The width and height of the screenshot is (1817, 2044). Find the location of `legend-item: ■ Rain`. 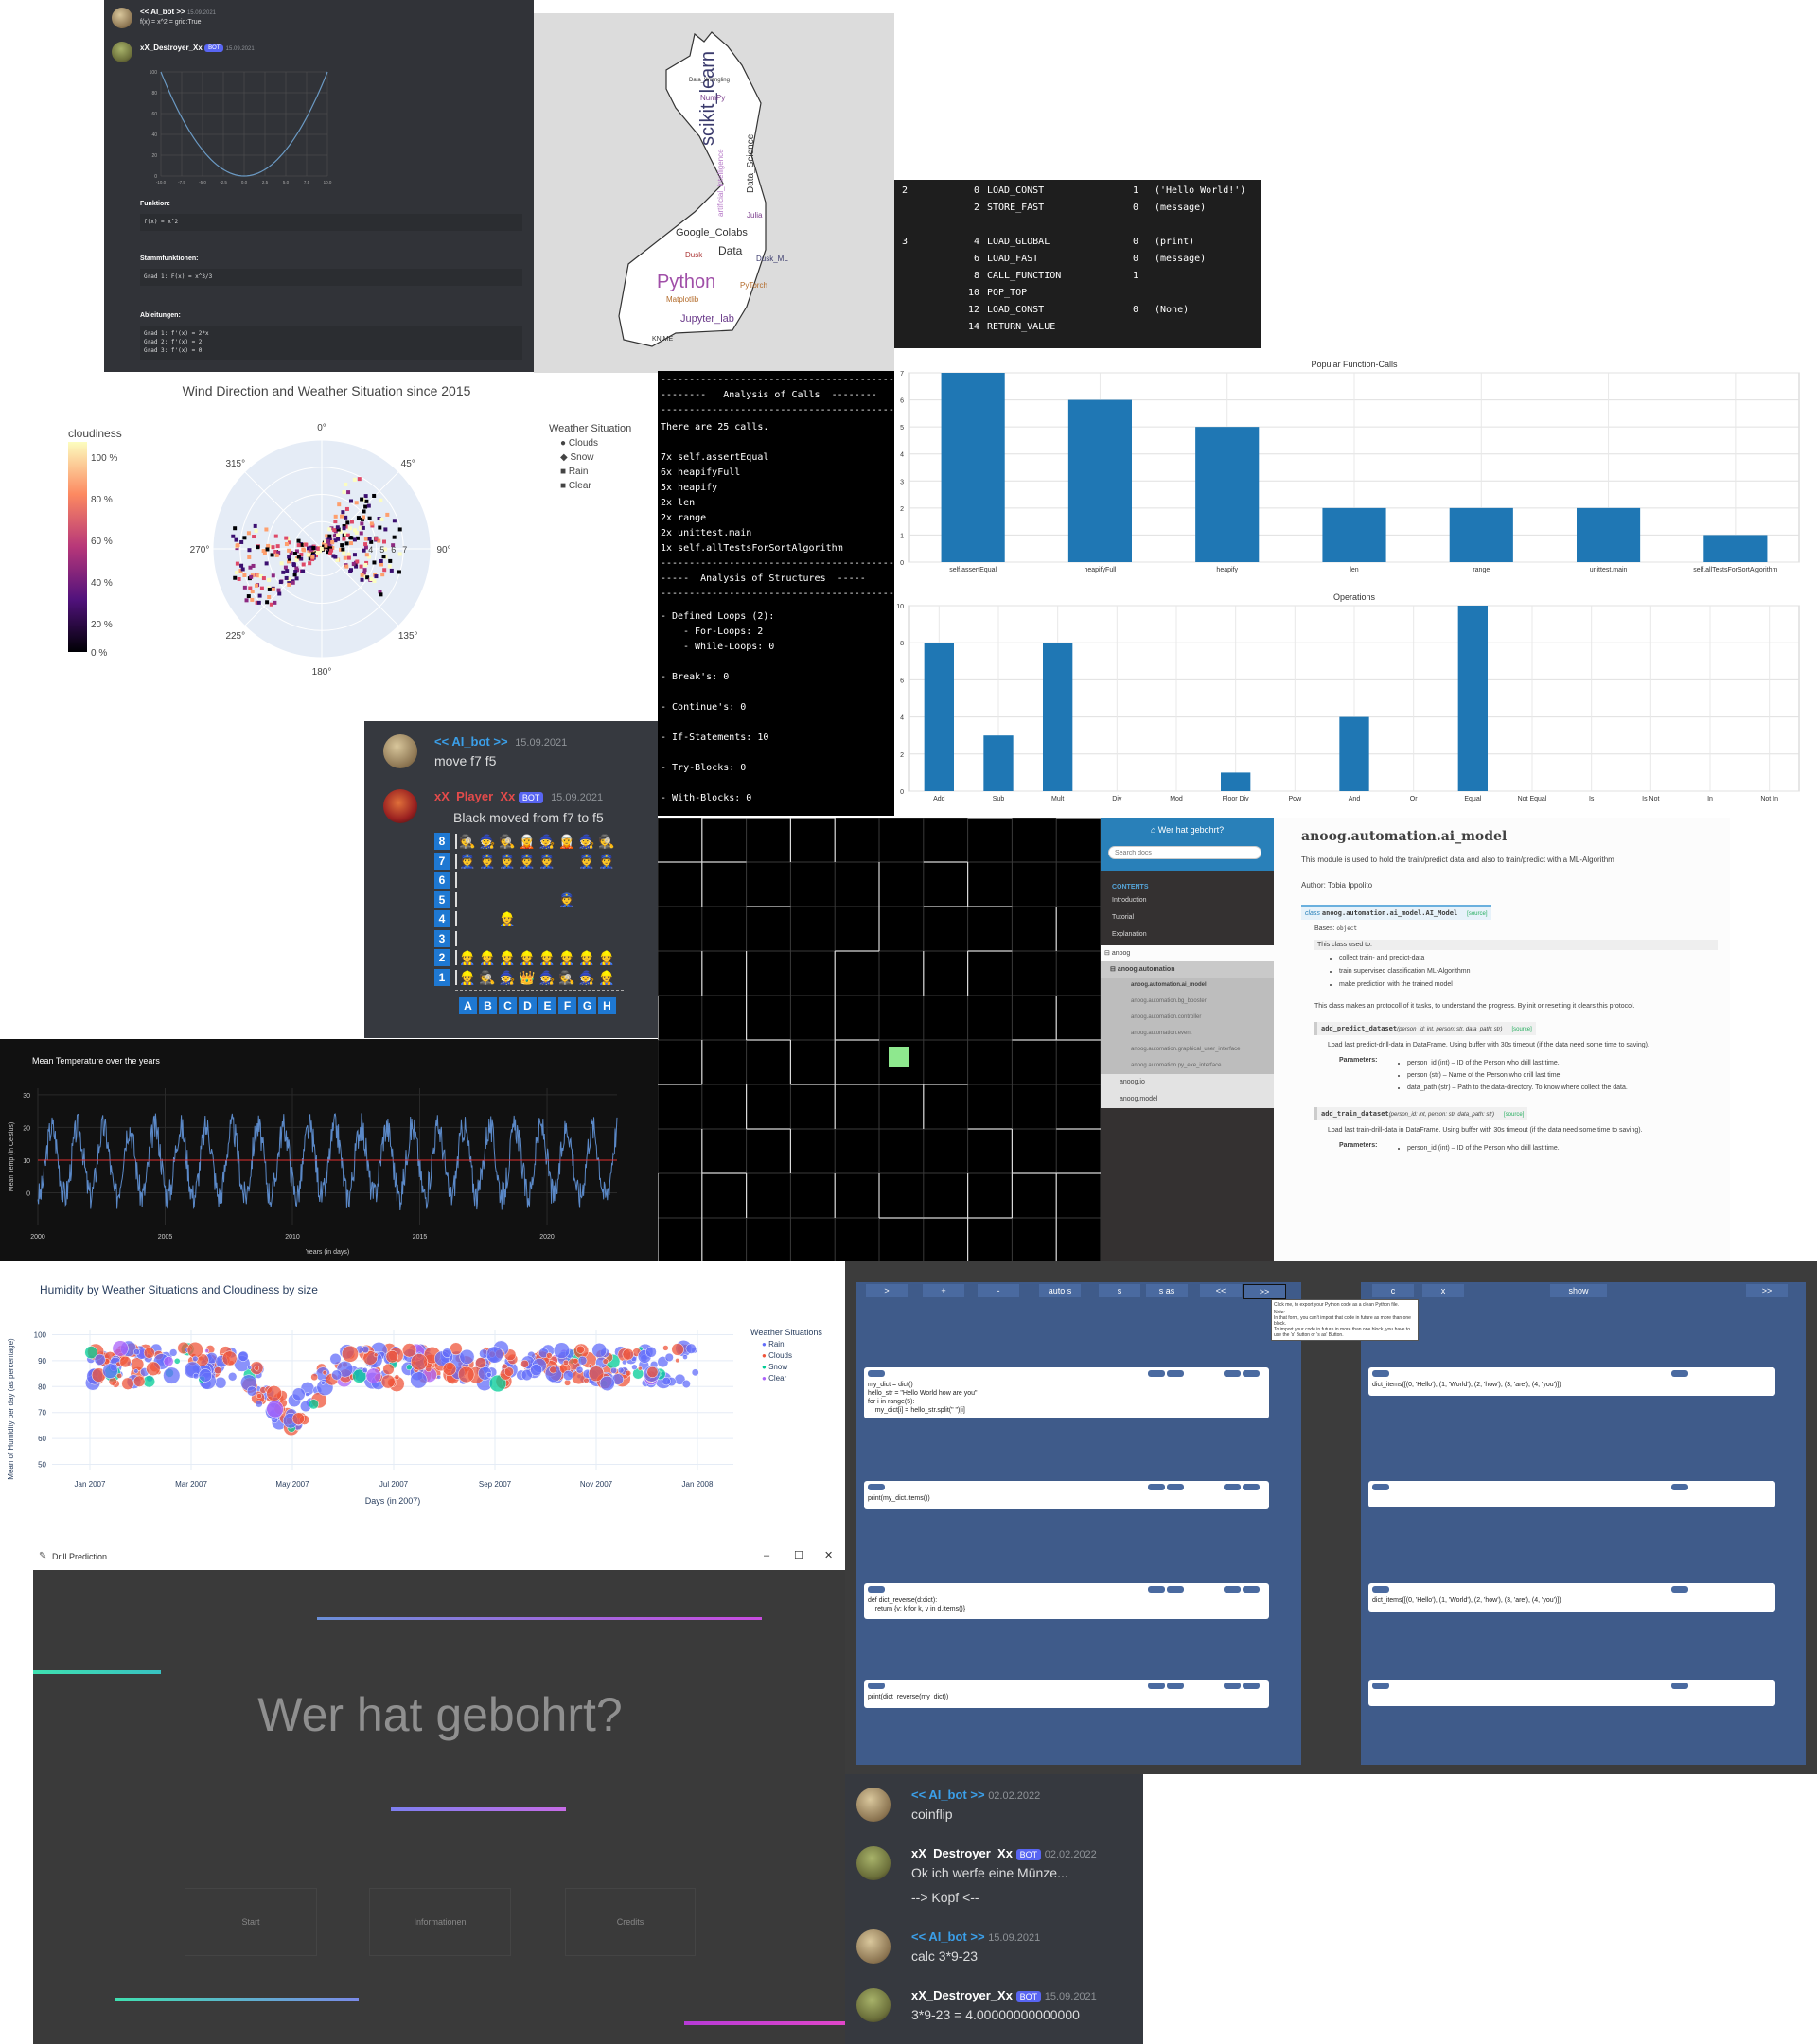

legend-item: ■ Rain is located at coordinates (596, 472).